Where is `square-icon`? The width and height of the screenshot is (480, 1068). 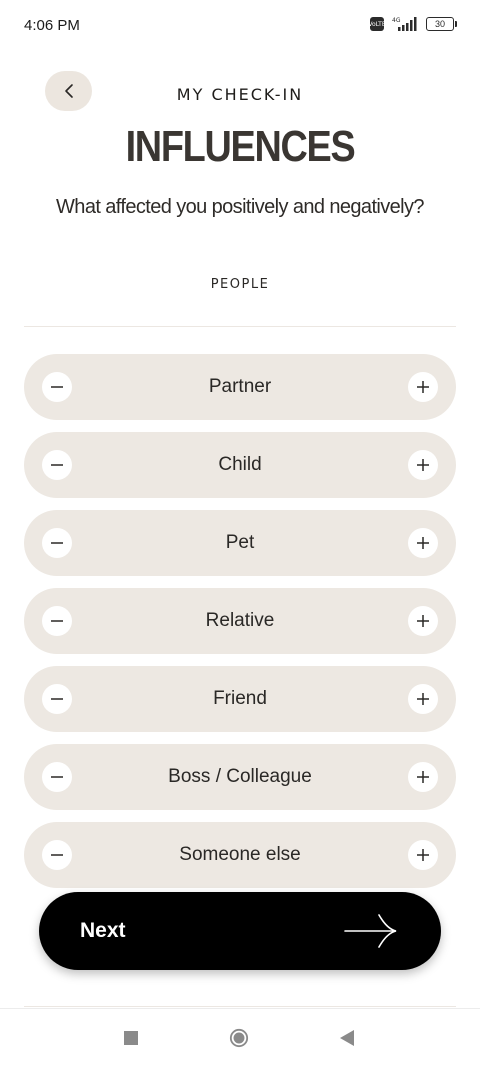
square-icon is located at coordinates (131, 1038).